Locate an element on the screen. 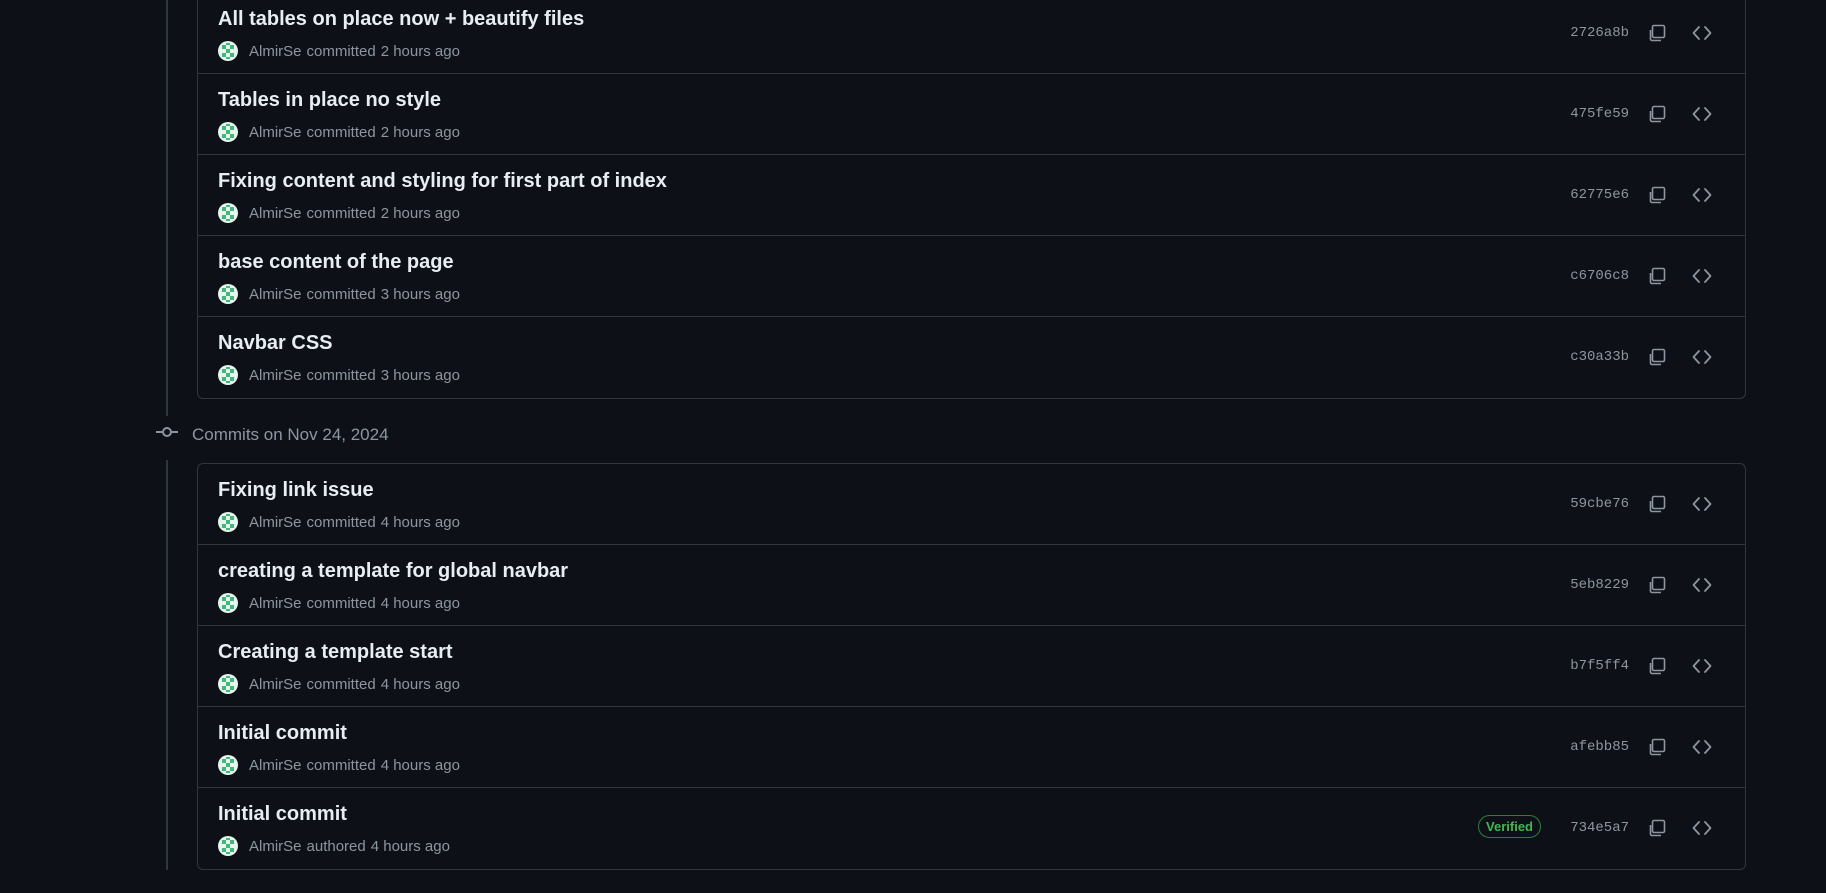 This screenshot has height=893, width=1826. commit-title-link: Creating a template start is located at coordinates (335, 652).